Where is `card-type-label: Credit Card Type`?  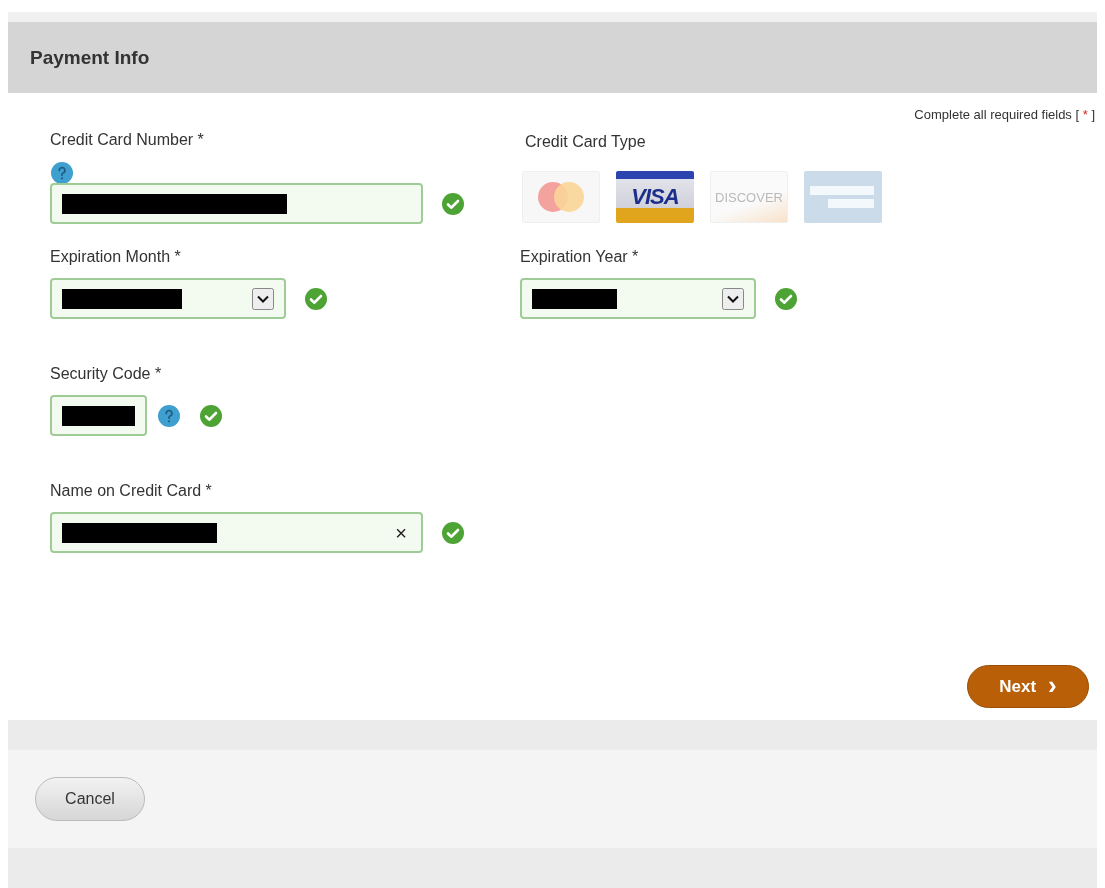 card-type-label: Credit Card Type is located at coordinates (585, 142).